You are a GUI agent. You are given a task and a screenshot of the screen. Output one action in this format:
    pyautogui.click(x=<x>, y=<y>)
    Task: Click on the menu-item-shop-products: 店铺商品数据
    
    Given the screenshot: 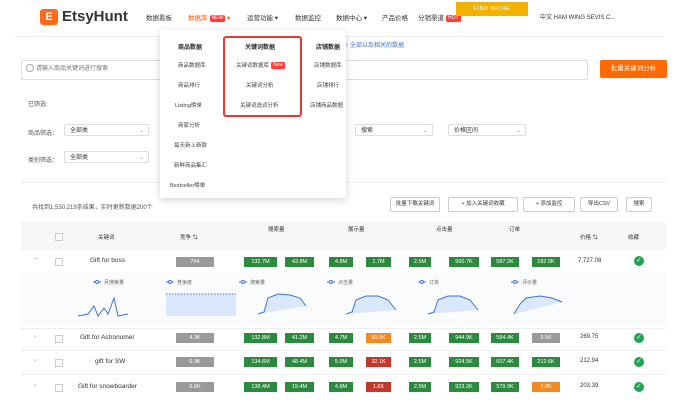 What is the action you would take?
    pyautogui.click(x=326, y=105)
    